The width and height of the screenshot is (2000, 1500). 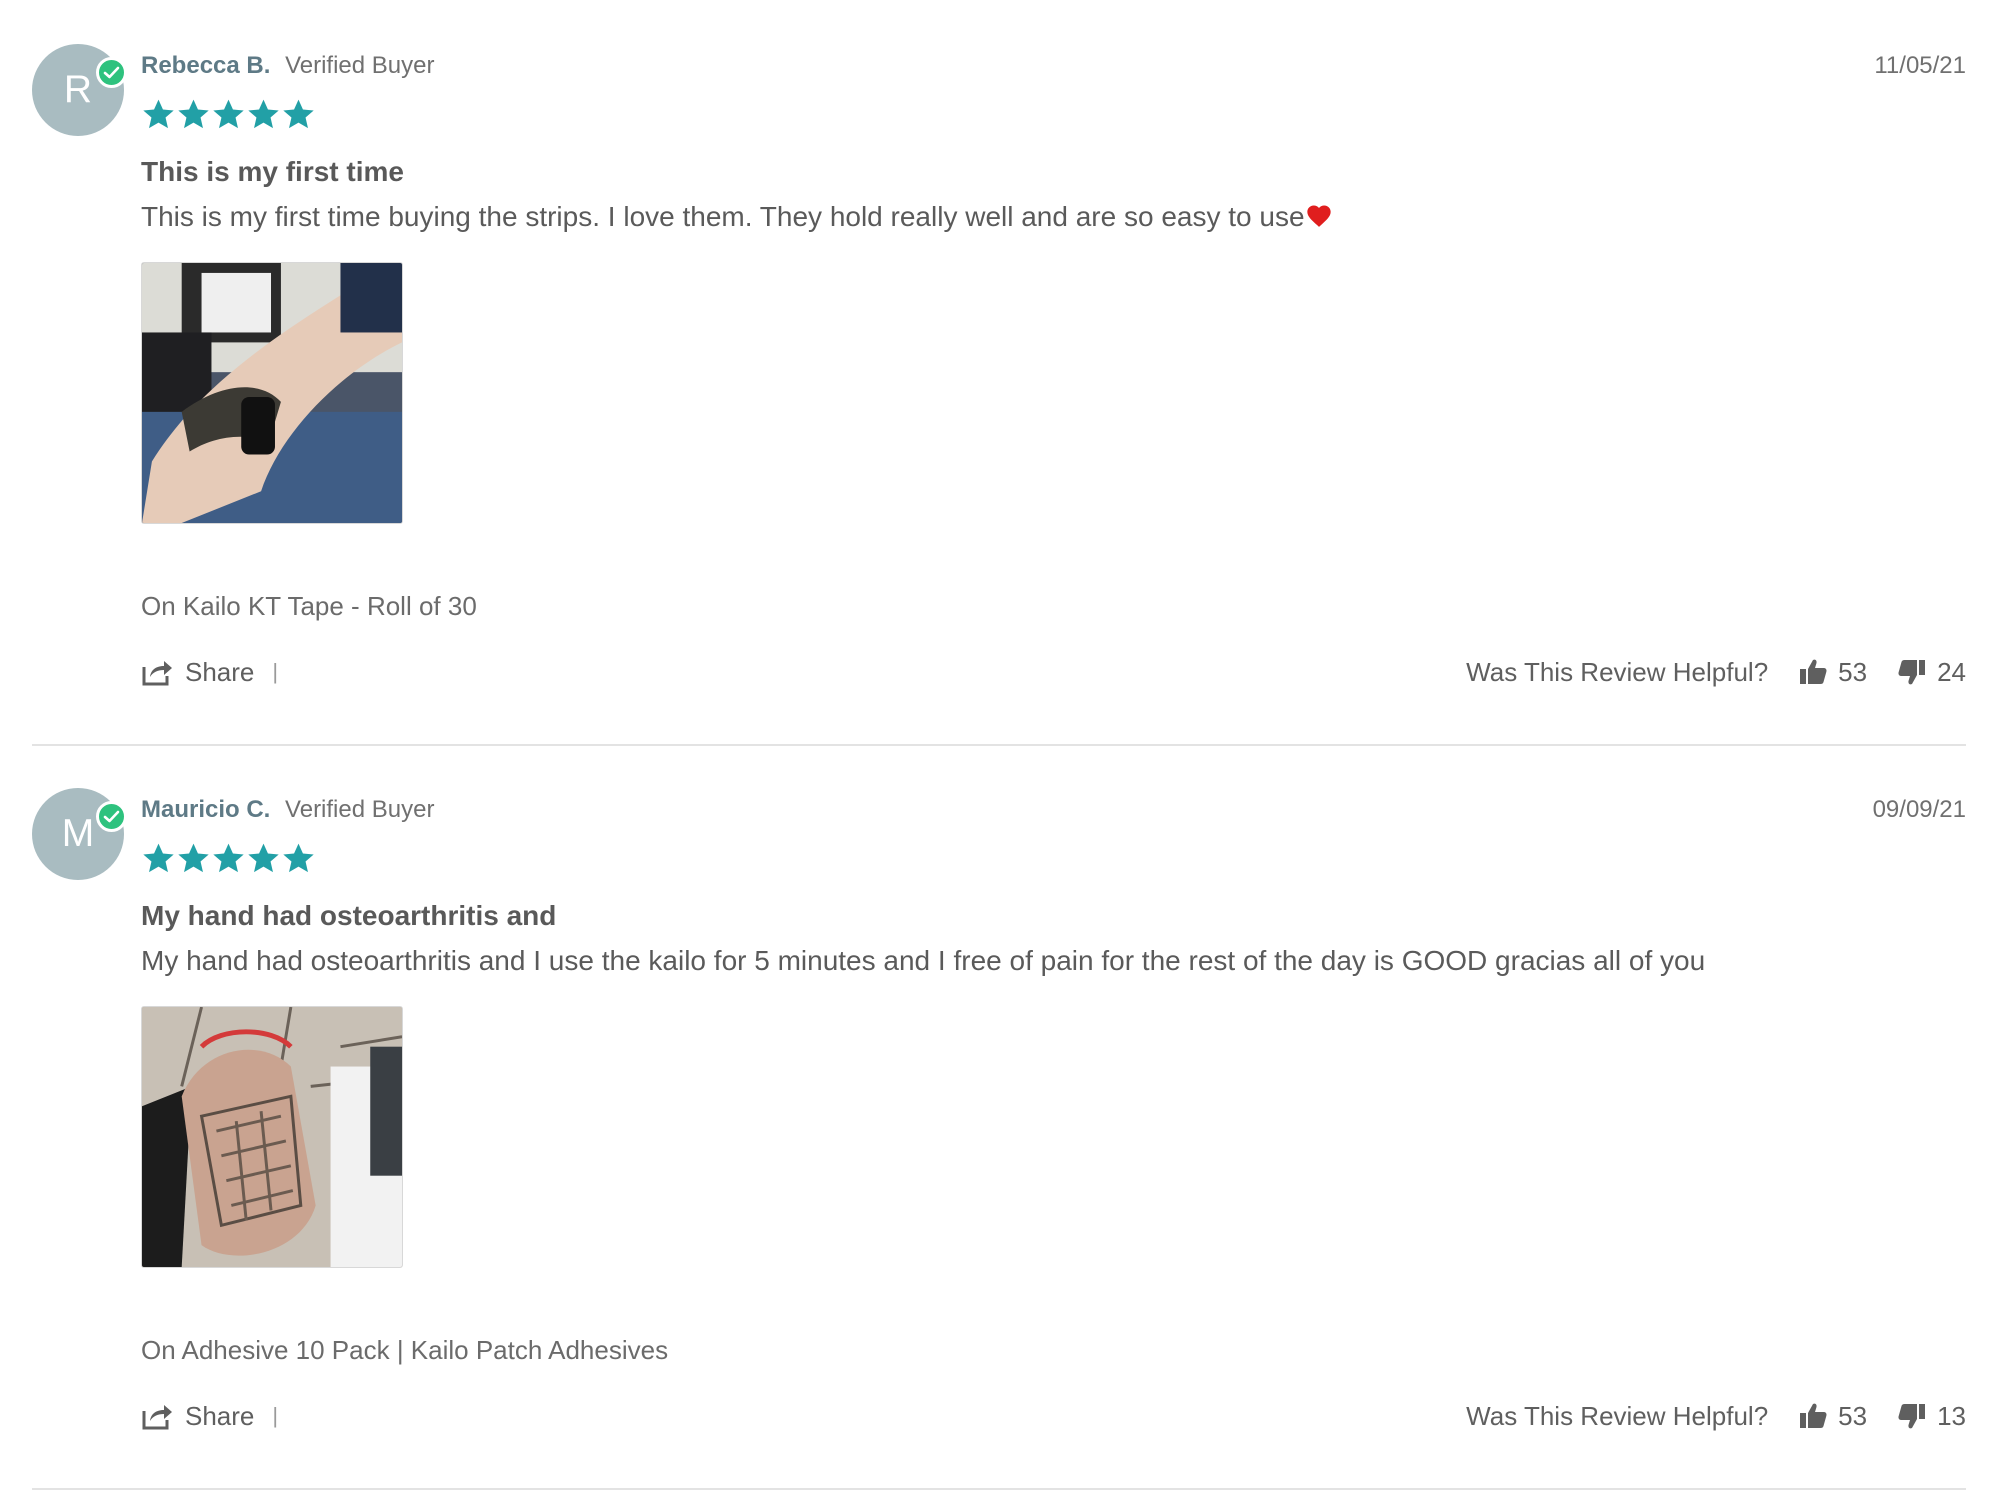 I want to click on review-title: My hand had osteoarthritis and, so click(x=349, y=915).